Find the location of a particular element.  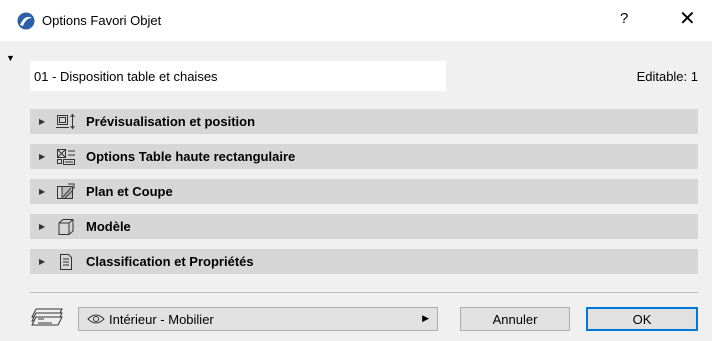

panel-label: Modèle is located at coordinates (108, 226).